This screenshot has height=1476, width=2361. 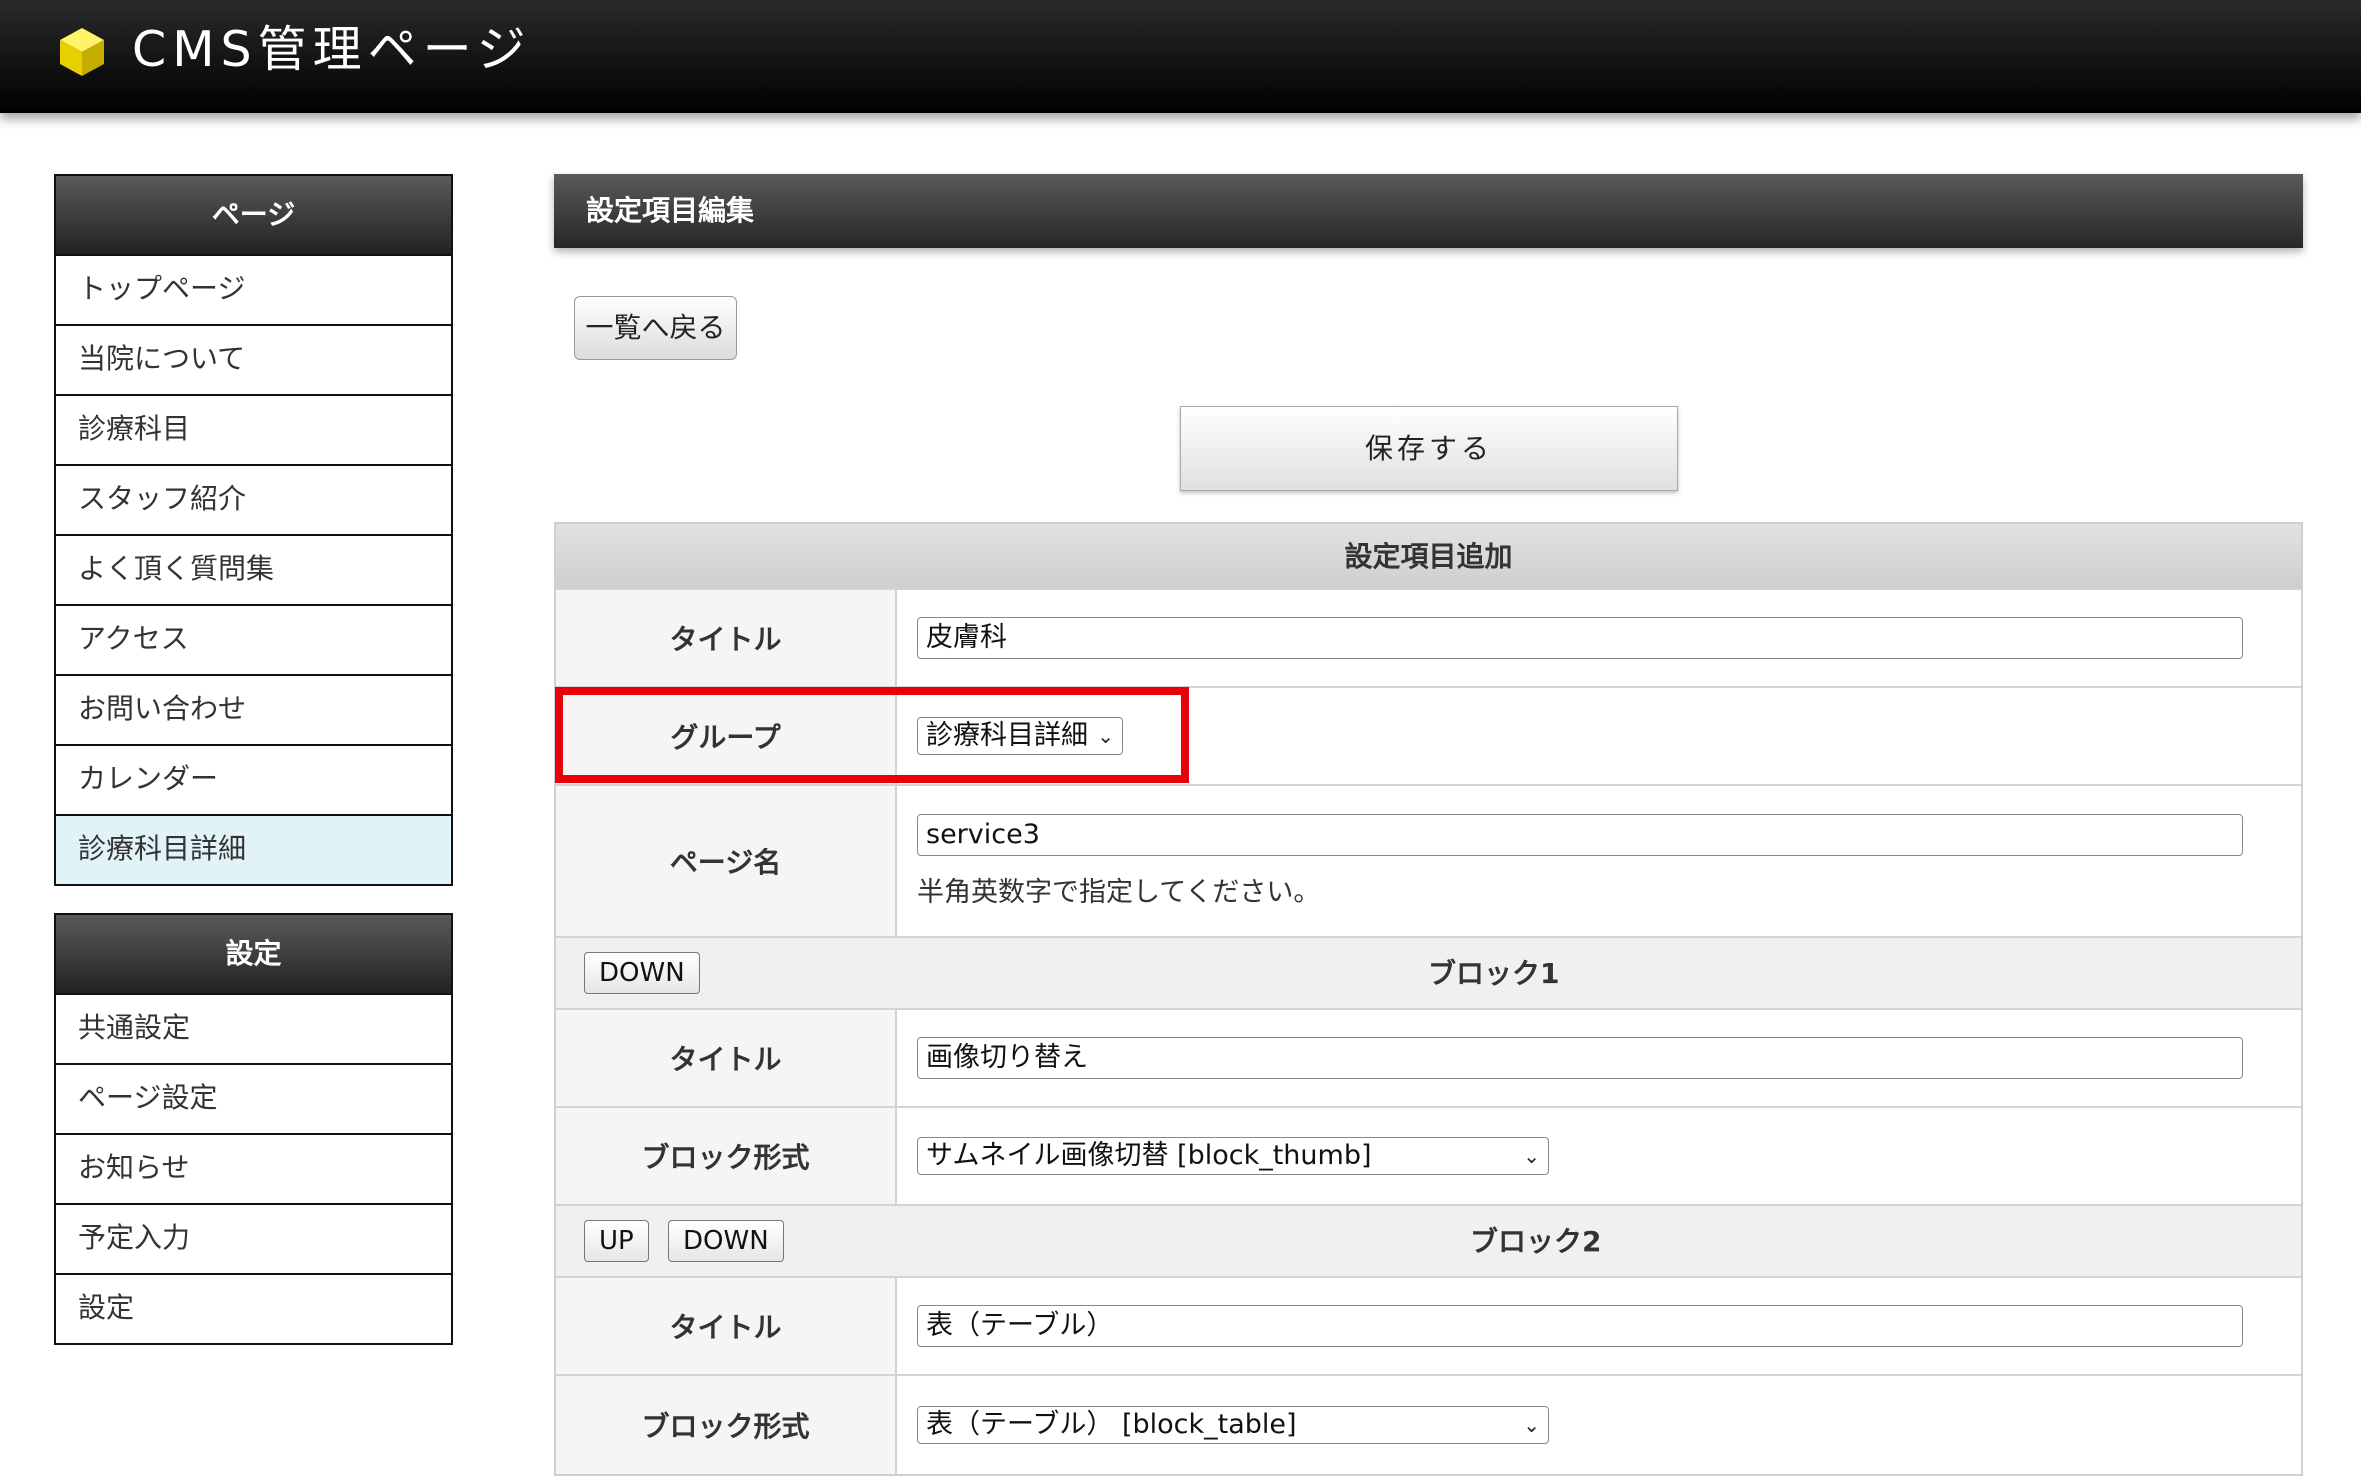 I want to click on sidebar-item-staff: スタッフ紹介, so click(x=253, y=499).